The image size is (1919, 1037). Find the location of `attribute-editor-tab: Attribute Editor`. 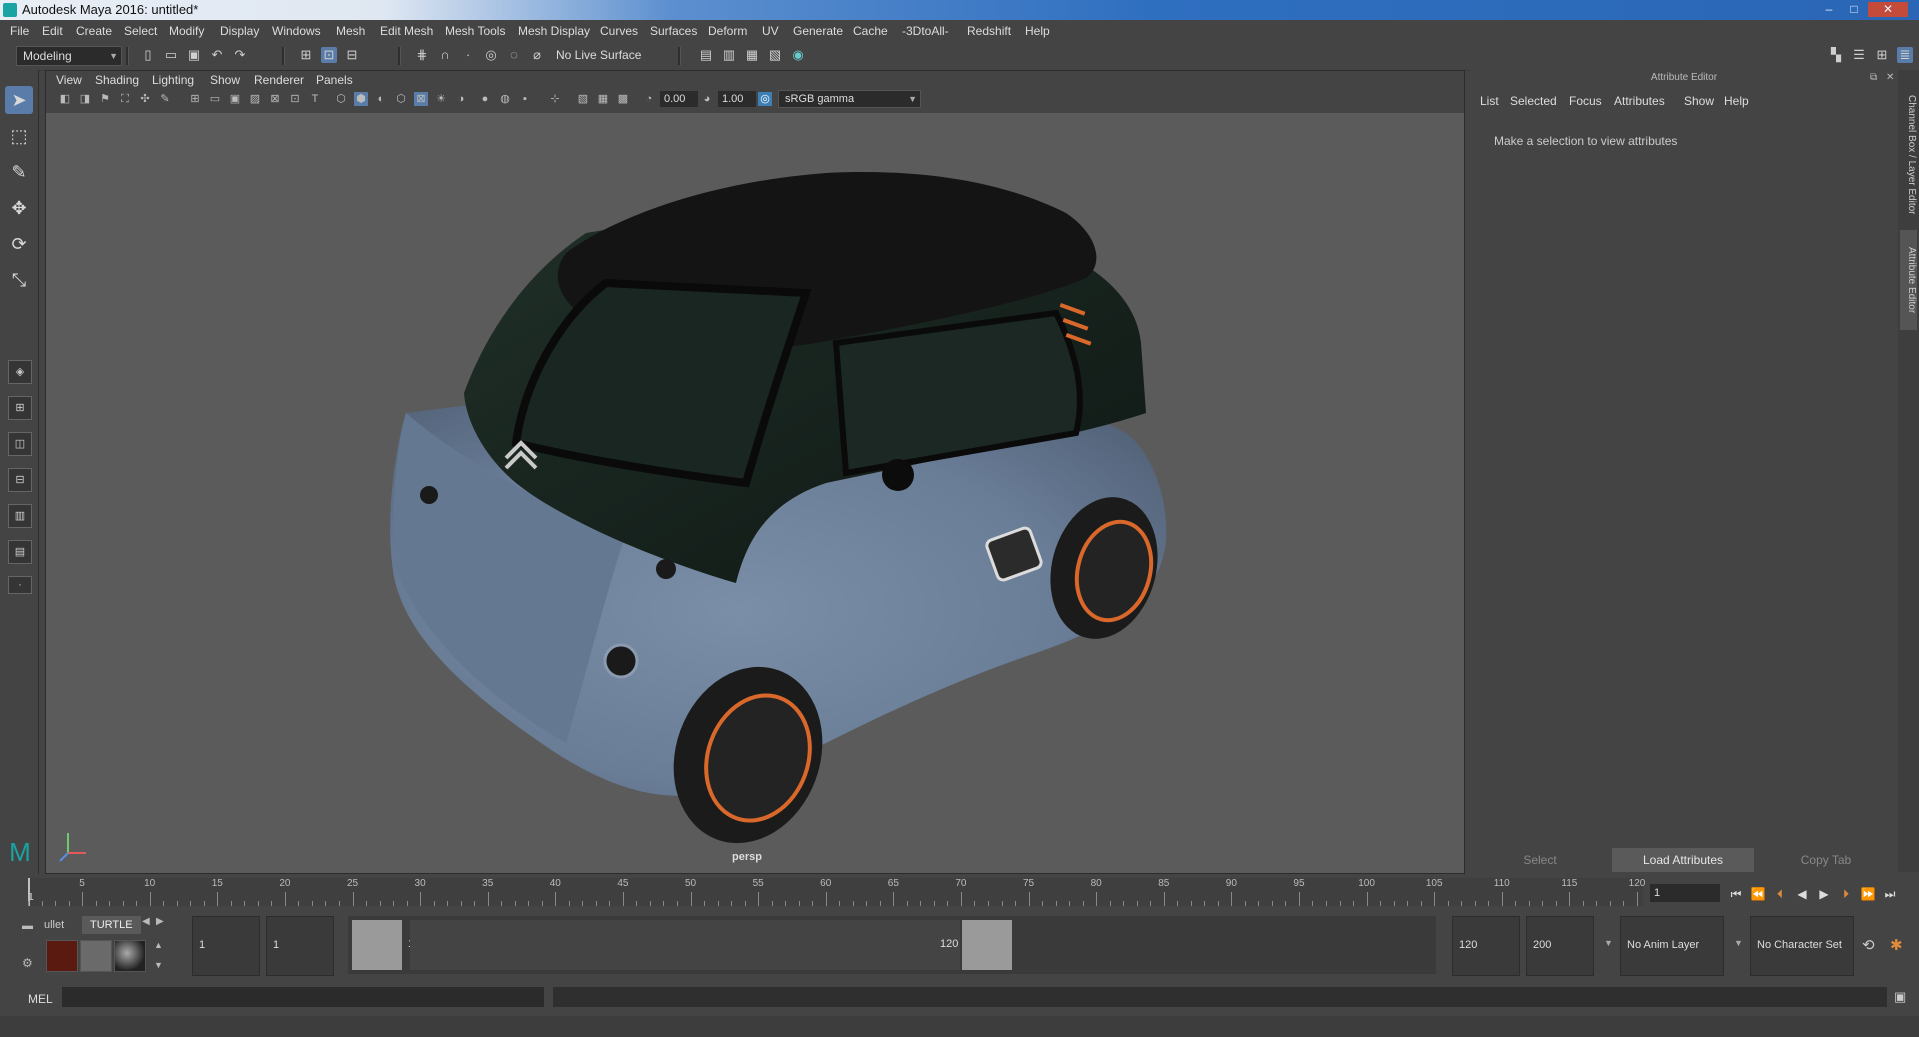

attribute-editor-tab: Attribute Editor is located at coordinates (1908, 280).